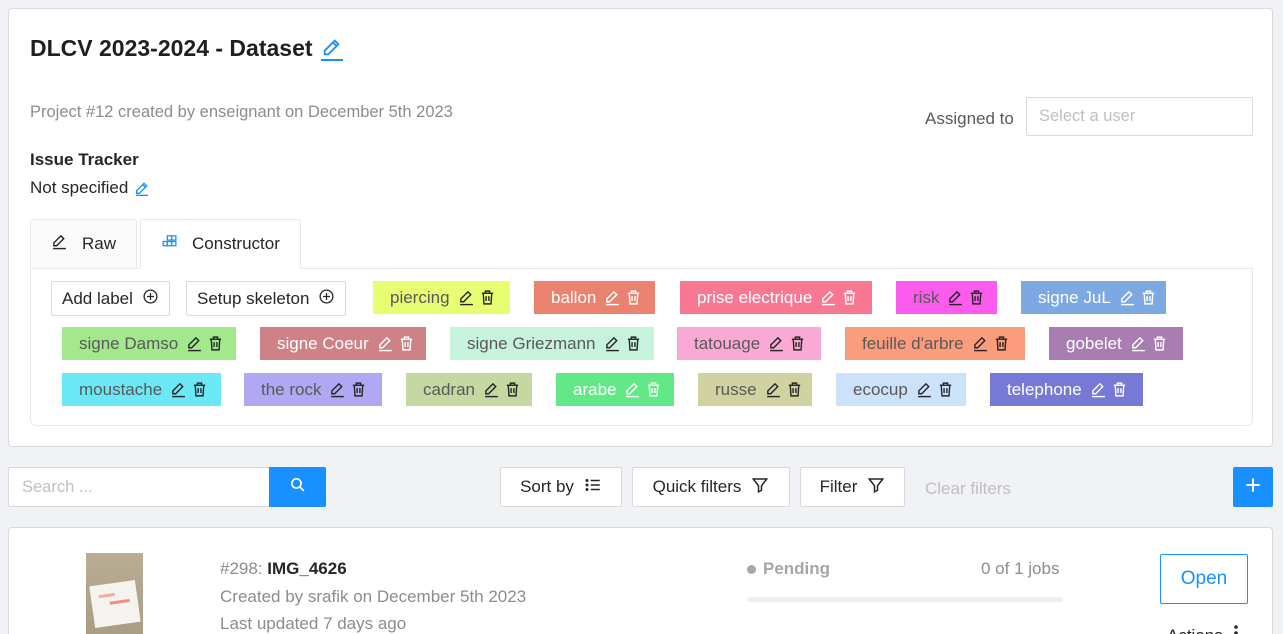 This screenshot has height=634, width=1283. I want to click on task-id: #298:, so click(241, 568).